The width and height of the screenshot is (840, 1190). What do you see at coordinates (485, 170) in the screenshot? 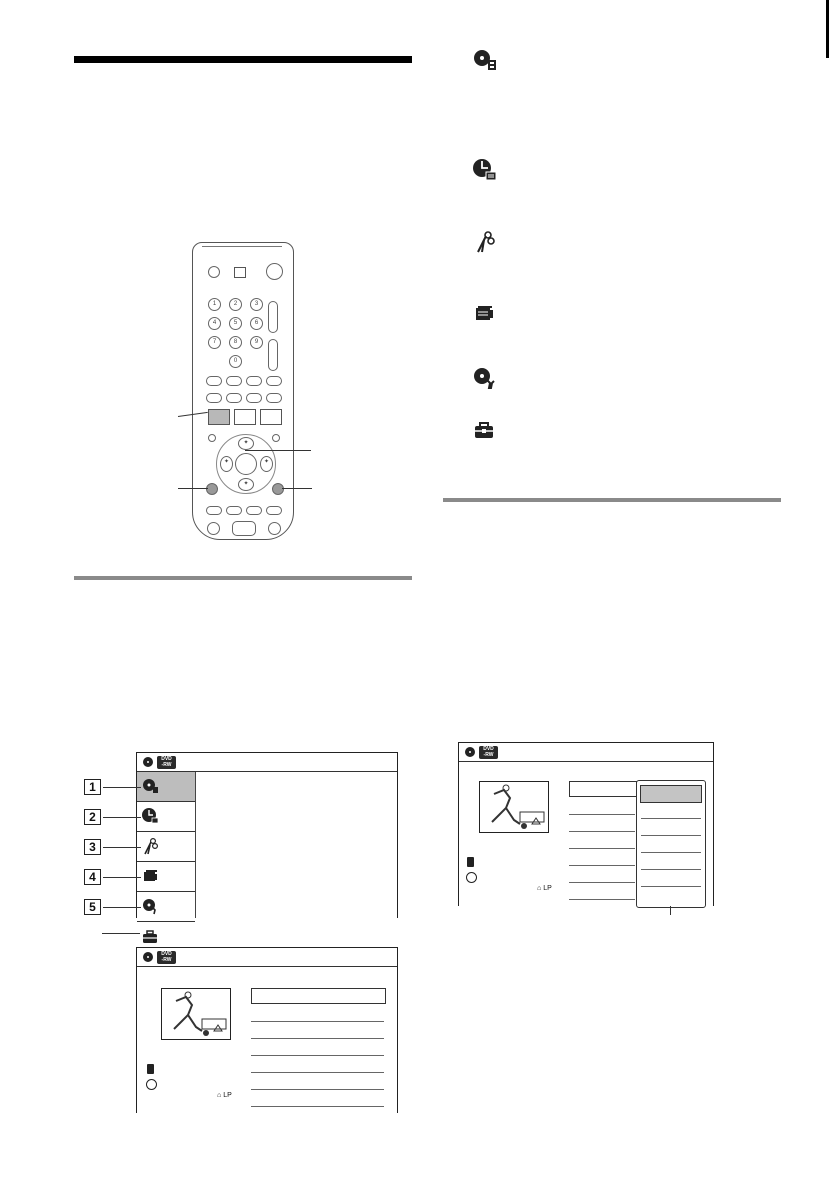
I see `timer-icon` at bounding box center [485, 170].